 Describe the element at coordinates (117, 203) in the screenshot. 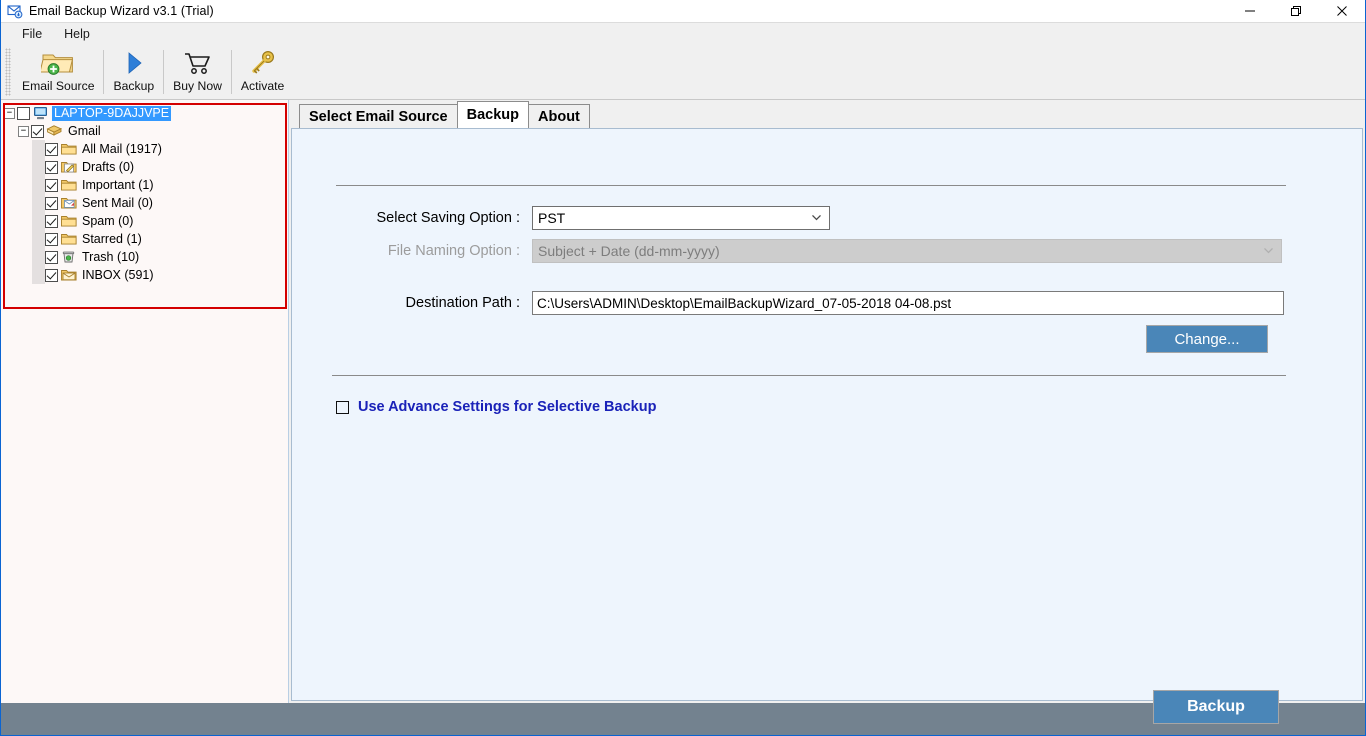

I see `tree-node-label: Sent Mail (0)` at that location.